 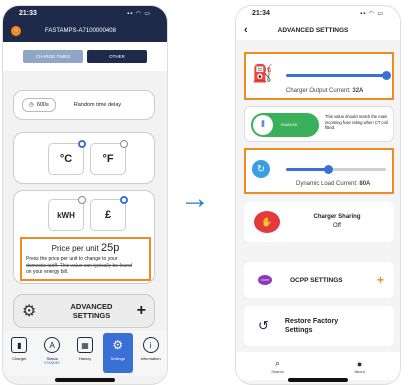 I want to click on clock-icon: ◷, so click(x=31, y=105).